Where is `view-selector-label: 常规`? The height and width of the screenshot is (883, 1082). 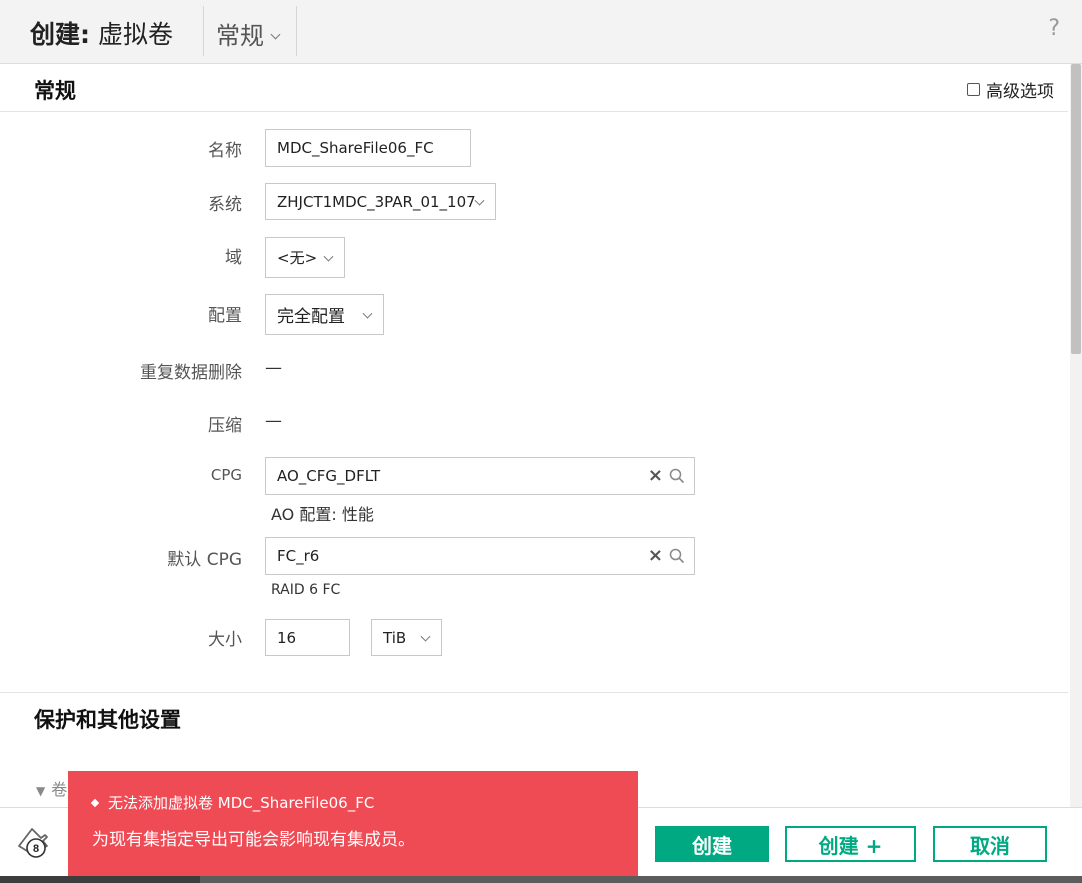
view-selector-label: 常规 is located at coordinates (240, 36).